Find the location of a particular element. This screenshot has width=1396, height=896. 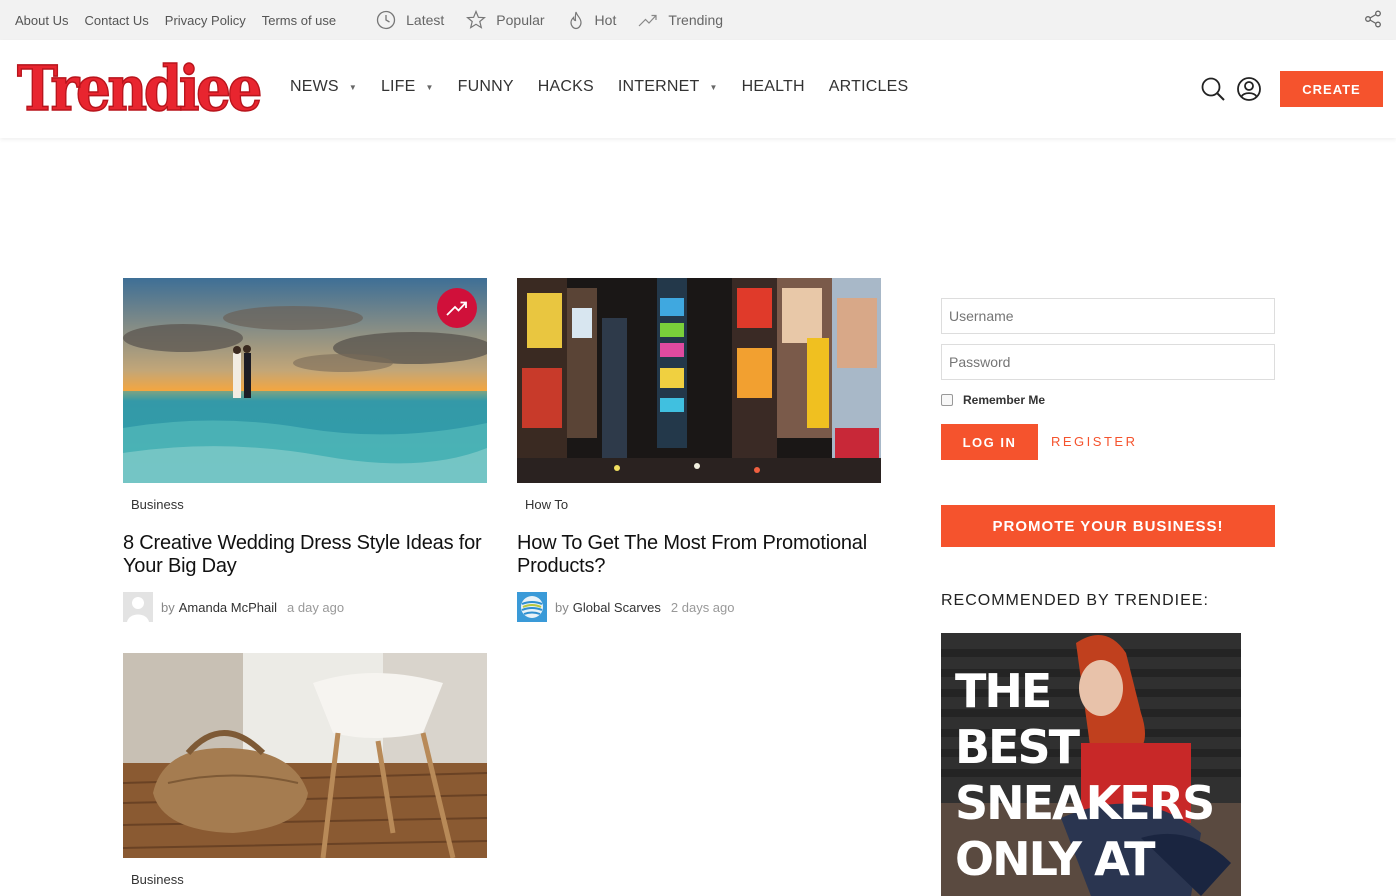

post-category: How To is located at coordinates (546, 504).